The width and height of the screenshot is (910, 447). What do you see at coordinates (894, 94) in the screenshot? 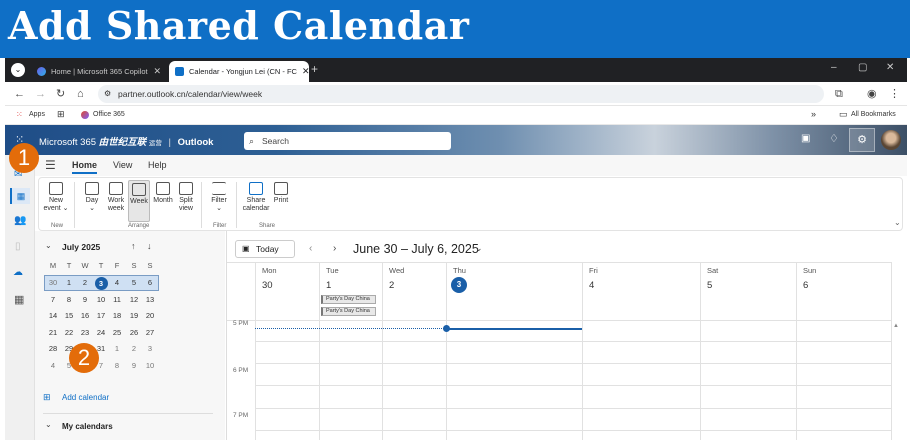
I see `browser-menu-icon: ⋮` at bounding box center [894, 94].